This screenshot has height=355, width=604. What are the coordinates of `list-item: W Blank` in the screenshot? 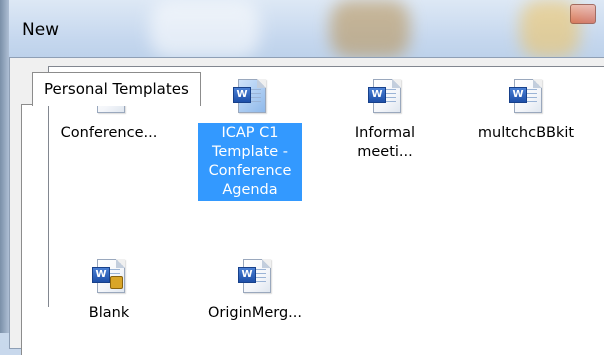 It's located at (109, 290).